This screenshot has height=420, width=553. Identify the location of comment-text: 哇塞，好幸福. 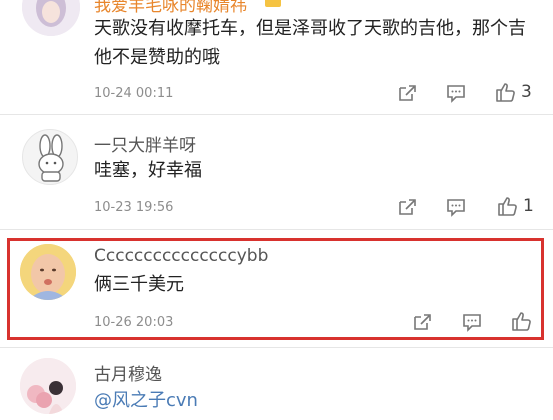
(148, 170).